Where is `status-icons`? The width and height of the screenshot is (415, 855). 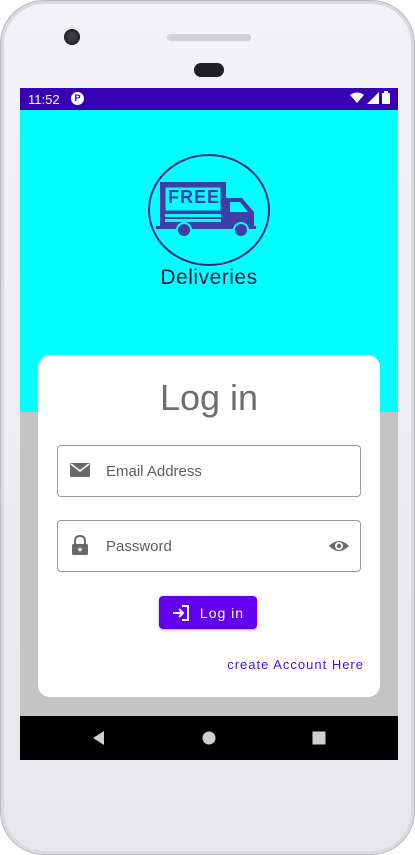 status-icons is located at coordinates (370, 97).